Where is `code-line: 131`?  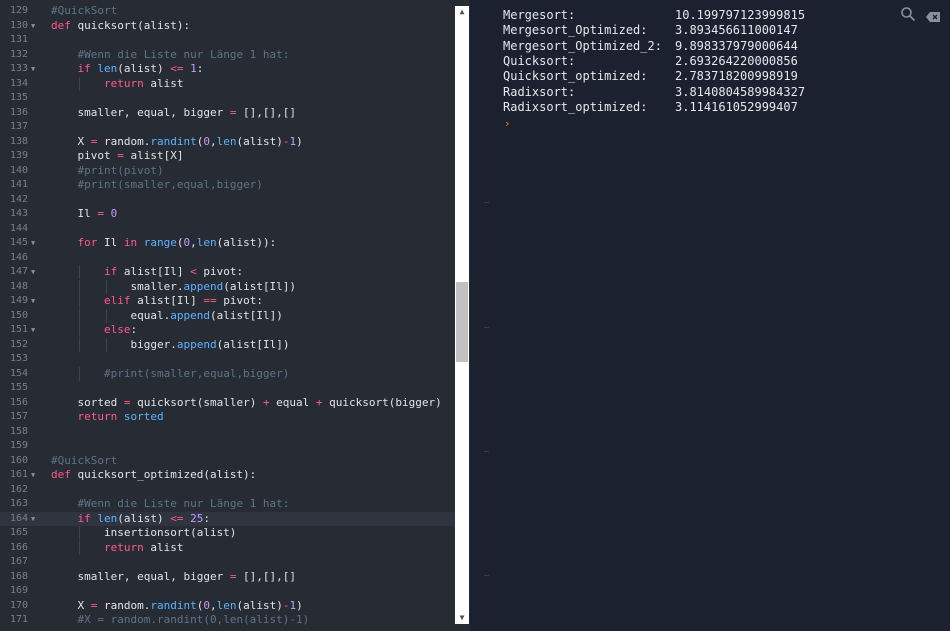 code-line: 131 is located at coordinates (227, 40).